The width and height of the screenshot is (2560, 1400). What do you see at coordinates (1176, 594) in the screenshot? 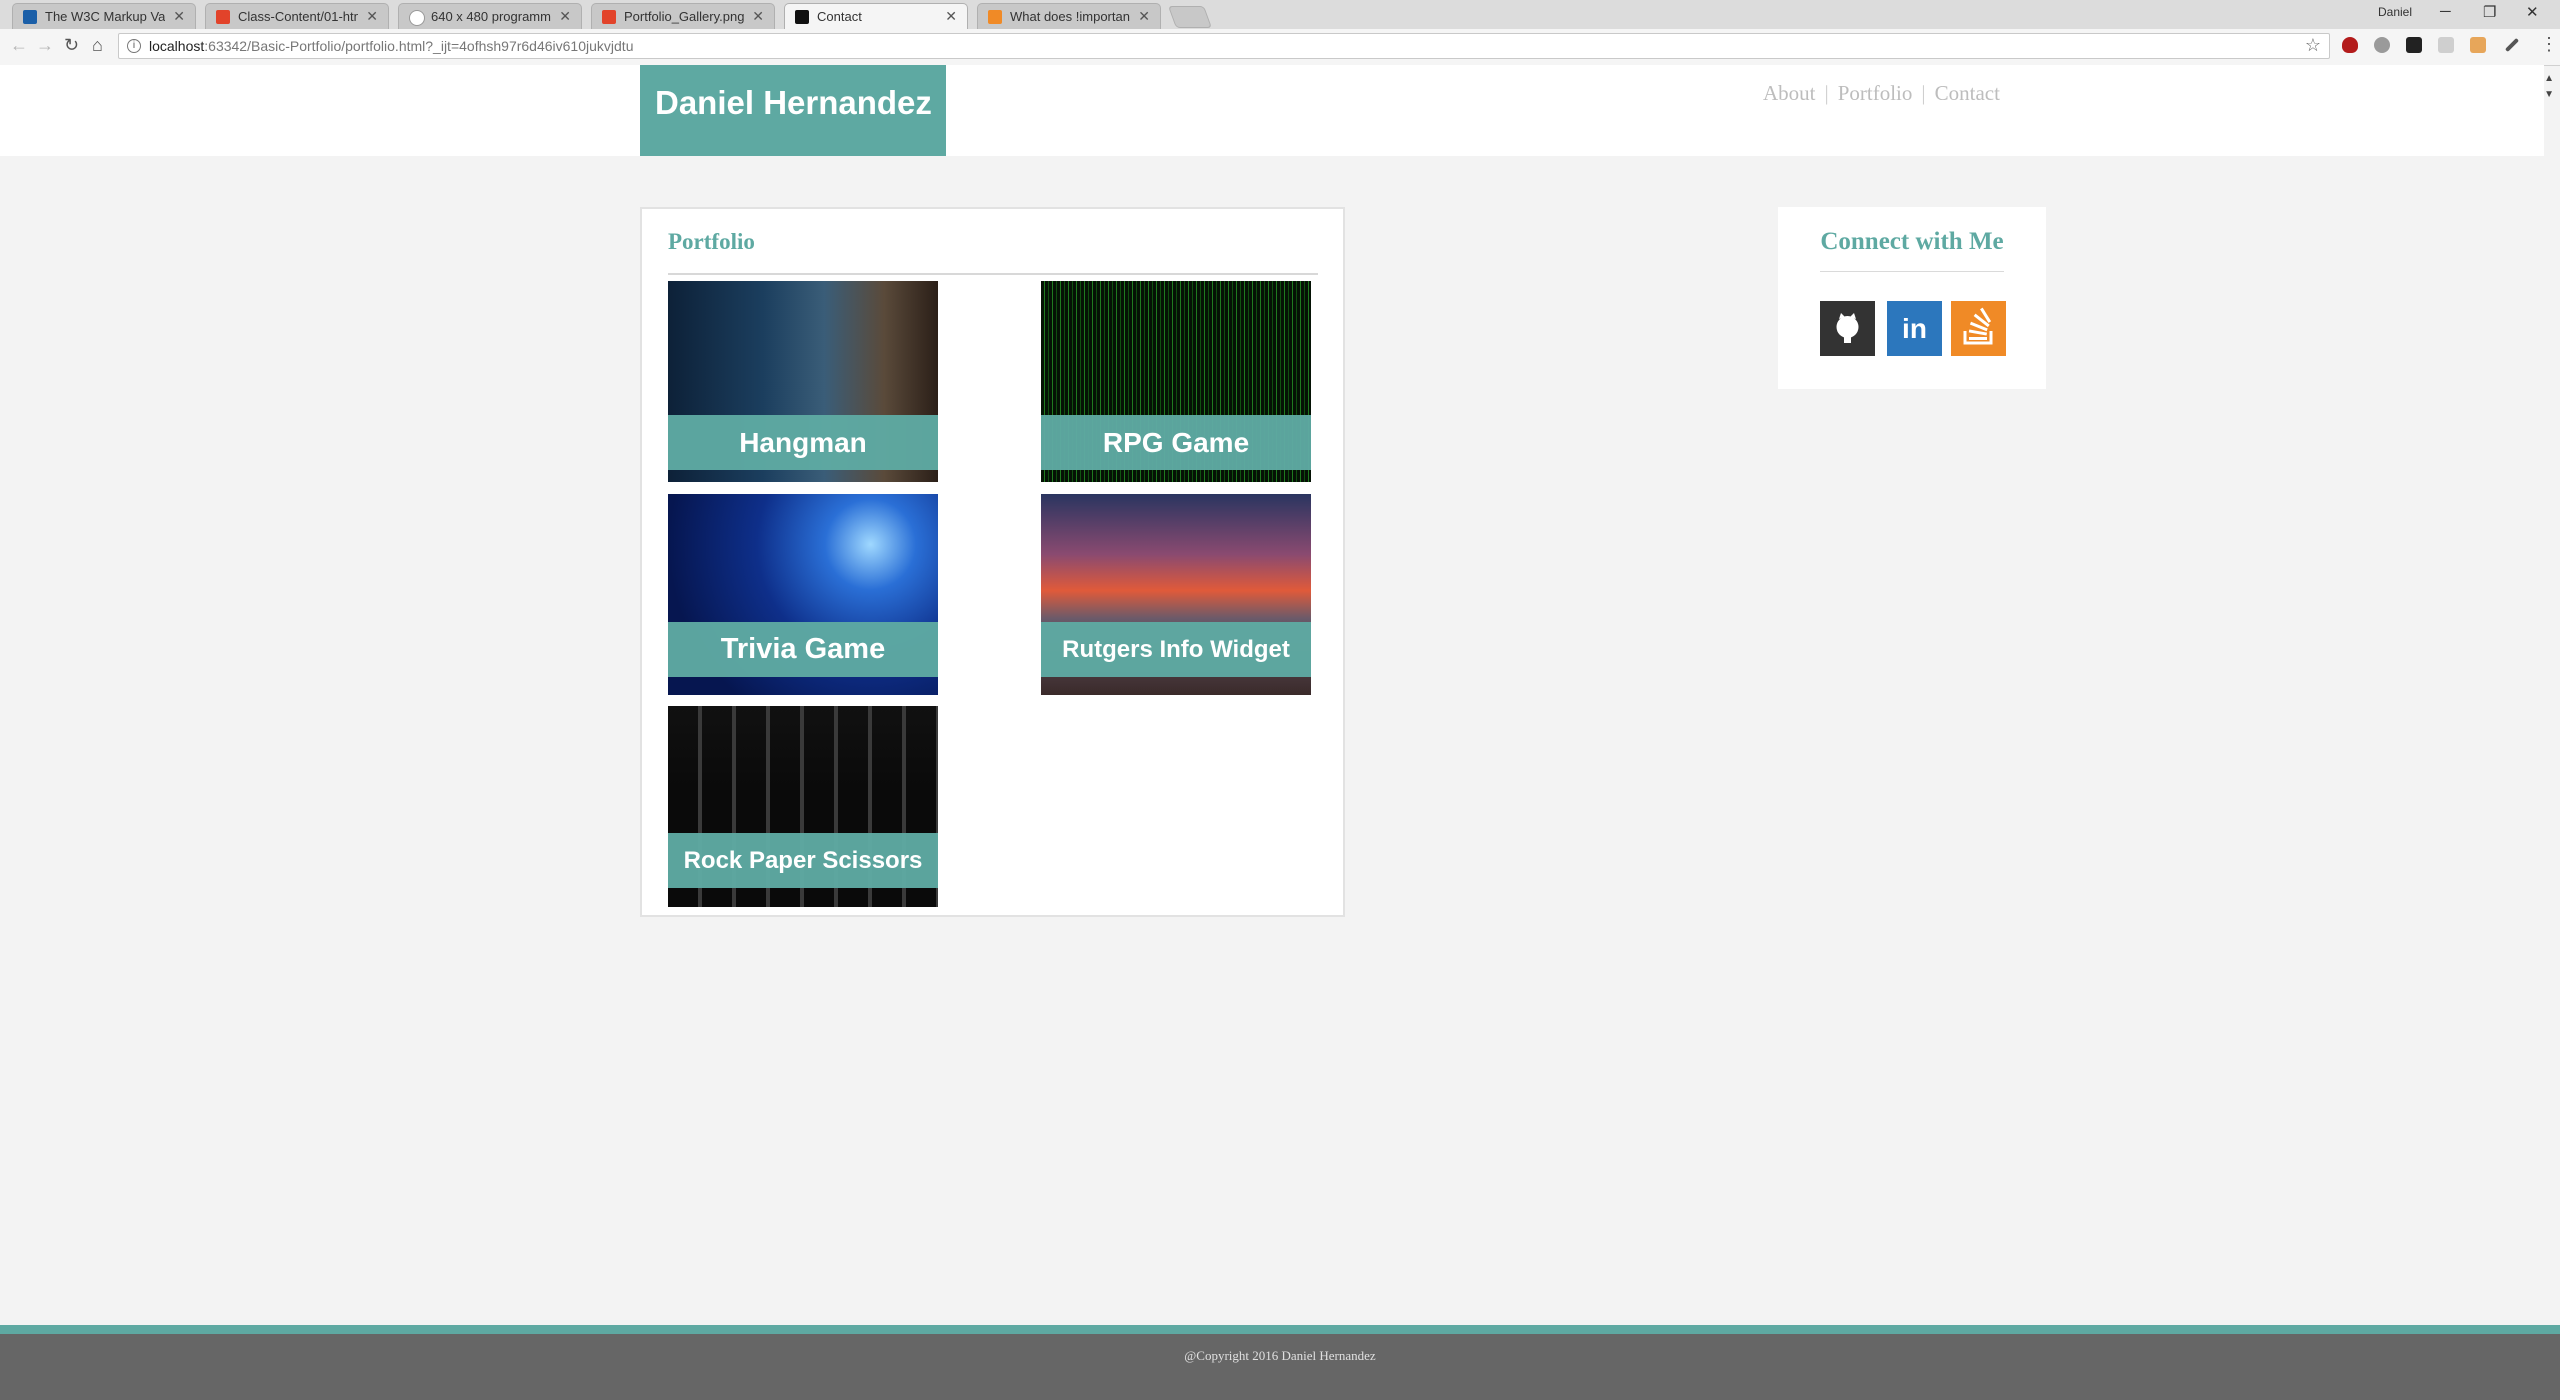
I see `portfolio-item-rutgers-info-widget: Rutgers Info Widget` at bounding box center [1176, 594].